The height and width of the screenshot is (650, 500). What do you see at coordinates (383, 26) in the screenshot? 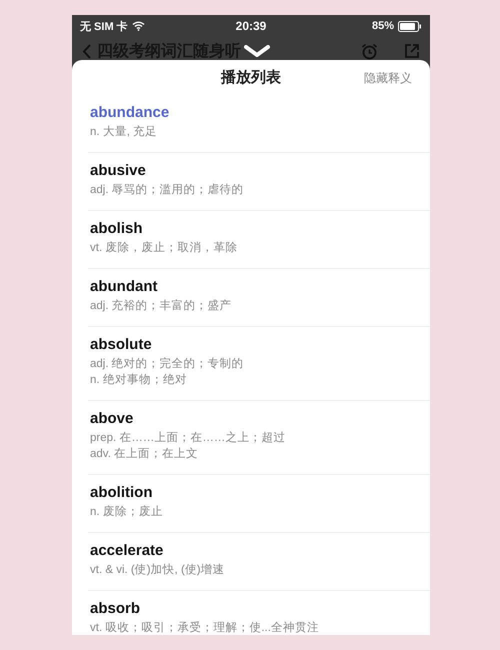
I see `battery-text: 85%` at bounding box center [383, 26].